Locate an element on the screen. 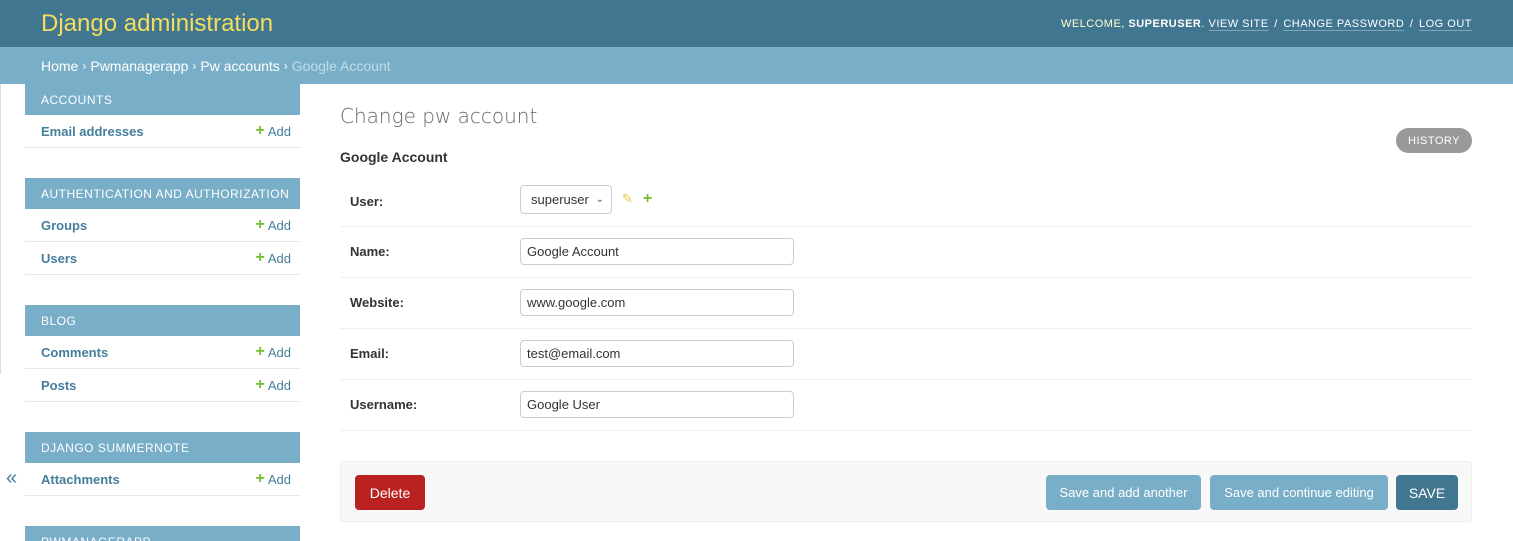 The width and height of the screenshot is (1513, 541). module-caption-summernote: Django Summernote is located at coordinates (162, 447).